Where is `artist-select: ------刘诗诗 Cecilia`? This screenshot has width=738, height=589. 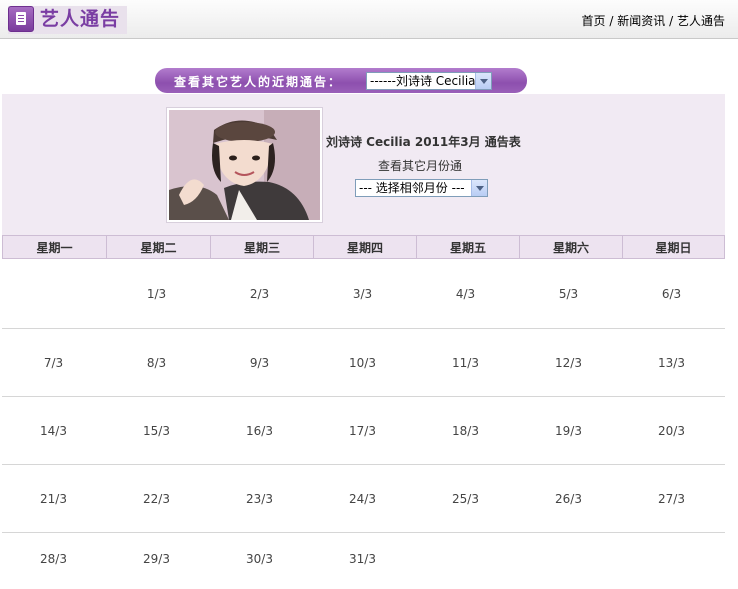
artist-select: ------刘诗诗 Cecilia is located at coordinates (429, 81).